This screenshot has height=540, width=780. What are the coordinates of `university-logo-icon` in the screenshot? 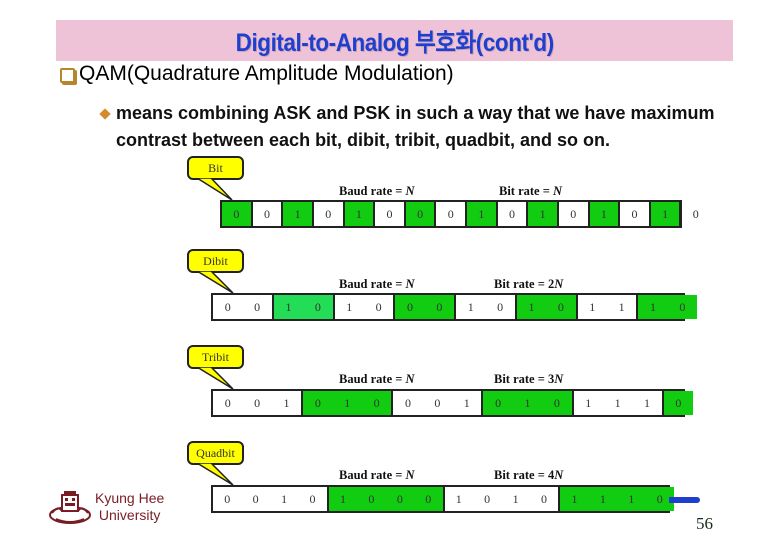 It's located at (70, 507).